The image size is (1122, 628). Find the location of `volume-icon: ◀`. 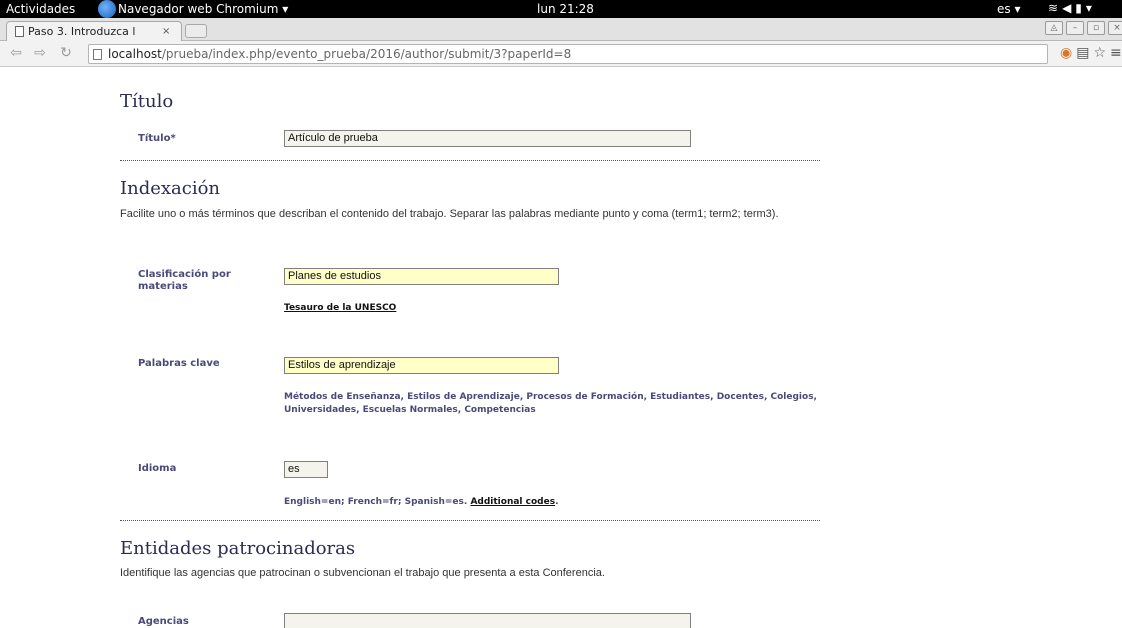

volume-icon: ◀ is located at coordinates (1069, 8).